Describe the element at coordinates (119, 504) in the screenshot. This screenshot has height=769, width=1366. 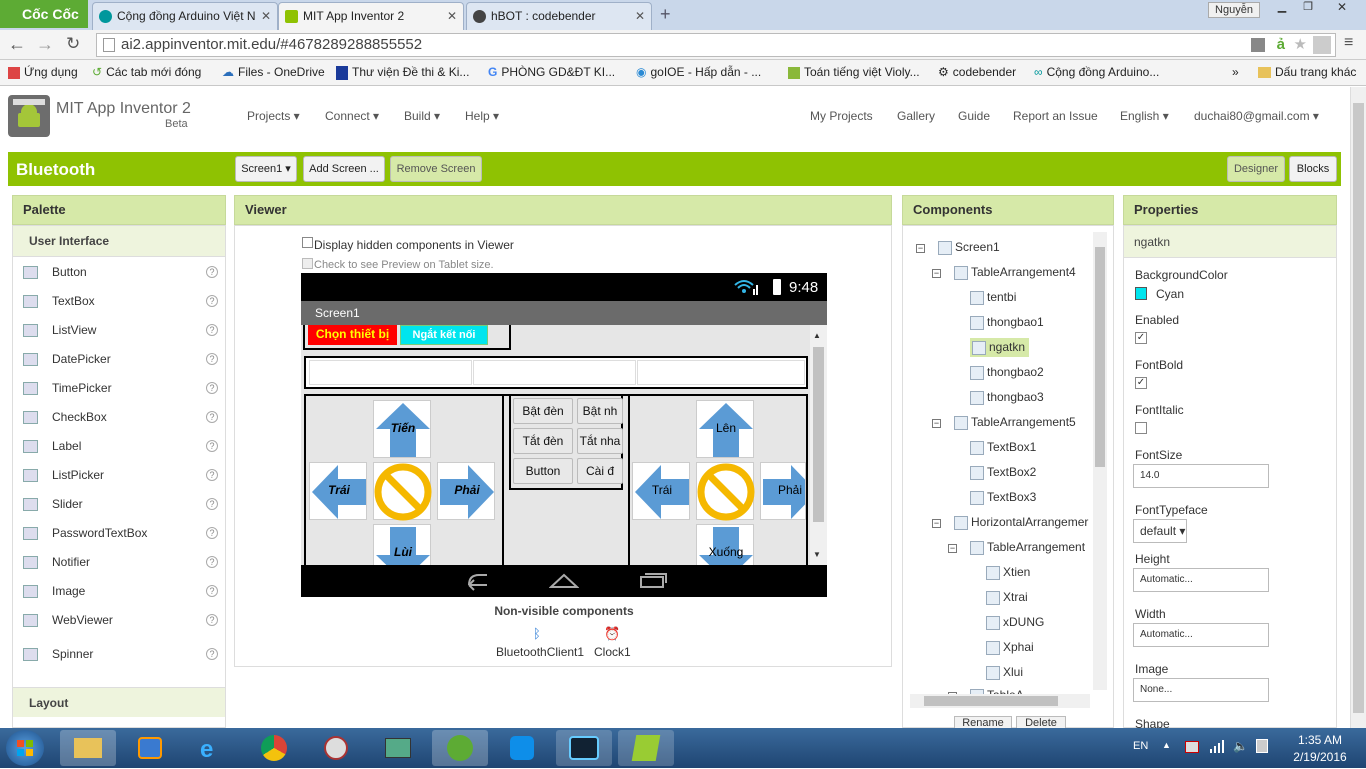
I see `palette-item-slider: Slider?` at that location.